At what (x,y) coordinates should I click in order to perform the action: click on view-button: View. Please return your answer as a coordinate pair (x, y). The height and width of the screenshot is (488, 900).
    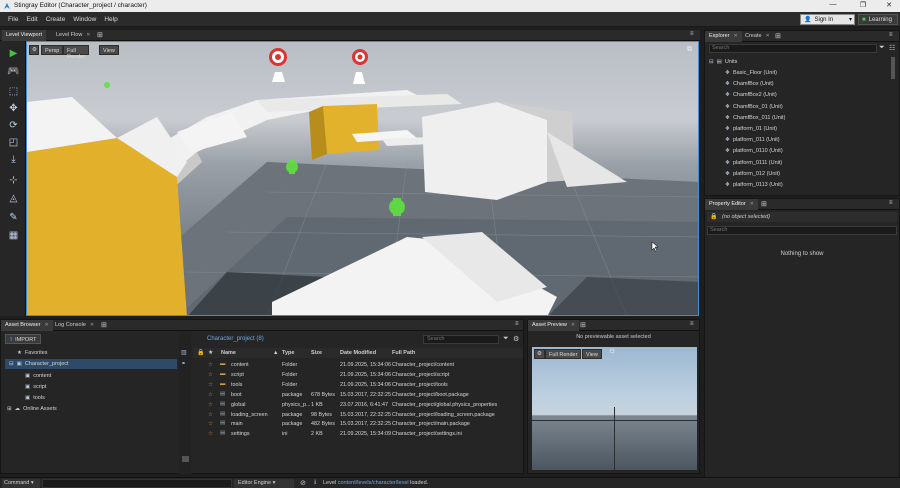
    Looking at the image, I should click on (109, 50).